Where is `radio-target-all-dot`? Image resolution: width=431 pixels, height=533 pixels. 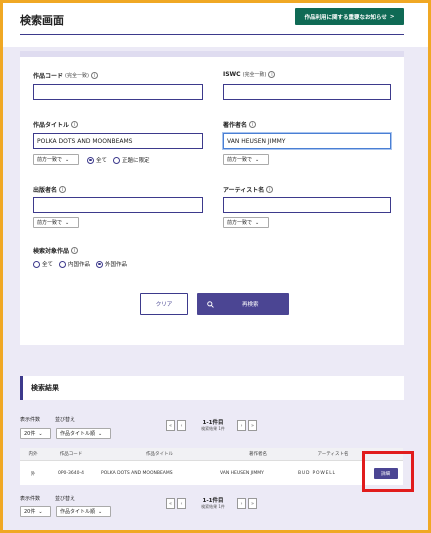 radio-target-all-dot is located at coordinates (36, 264).